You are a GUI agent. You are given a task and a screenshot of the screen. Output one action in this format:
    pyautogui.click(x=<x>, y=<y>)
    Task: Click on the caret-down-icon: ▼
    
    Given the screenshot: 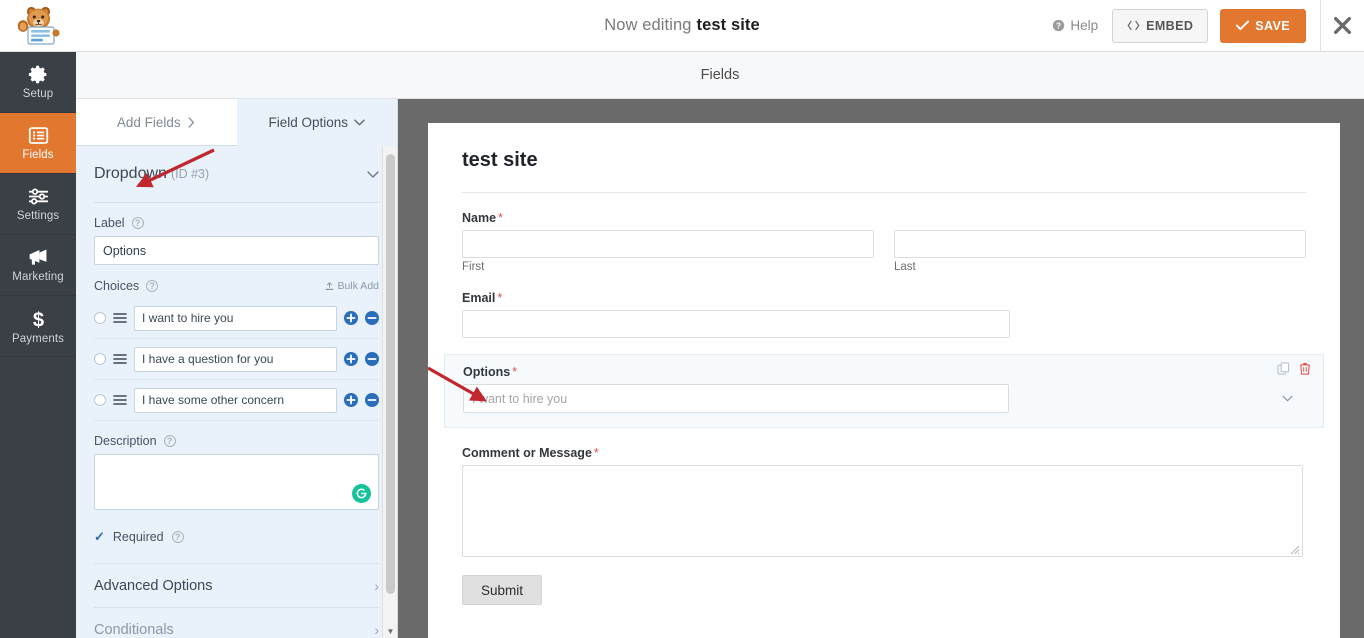 What is the action you would take?
    pyautogui.click(x=390, y=631)
    